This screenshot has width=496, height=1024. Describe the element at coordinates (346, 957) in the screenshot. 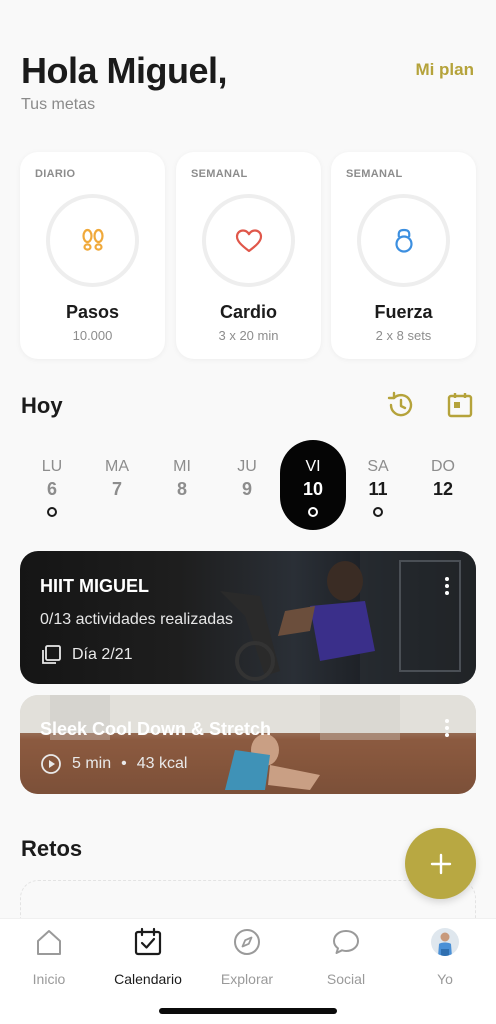

I see `tab-social: Social` at that location.